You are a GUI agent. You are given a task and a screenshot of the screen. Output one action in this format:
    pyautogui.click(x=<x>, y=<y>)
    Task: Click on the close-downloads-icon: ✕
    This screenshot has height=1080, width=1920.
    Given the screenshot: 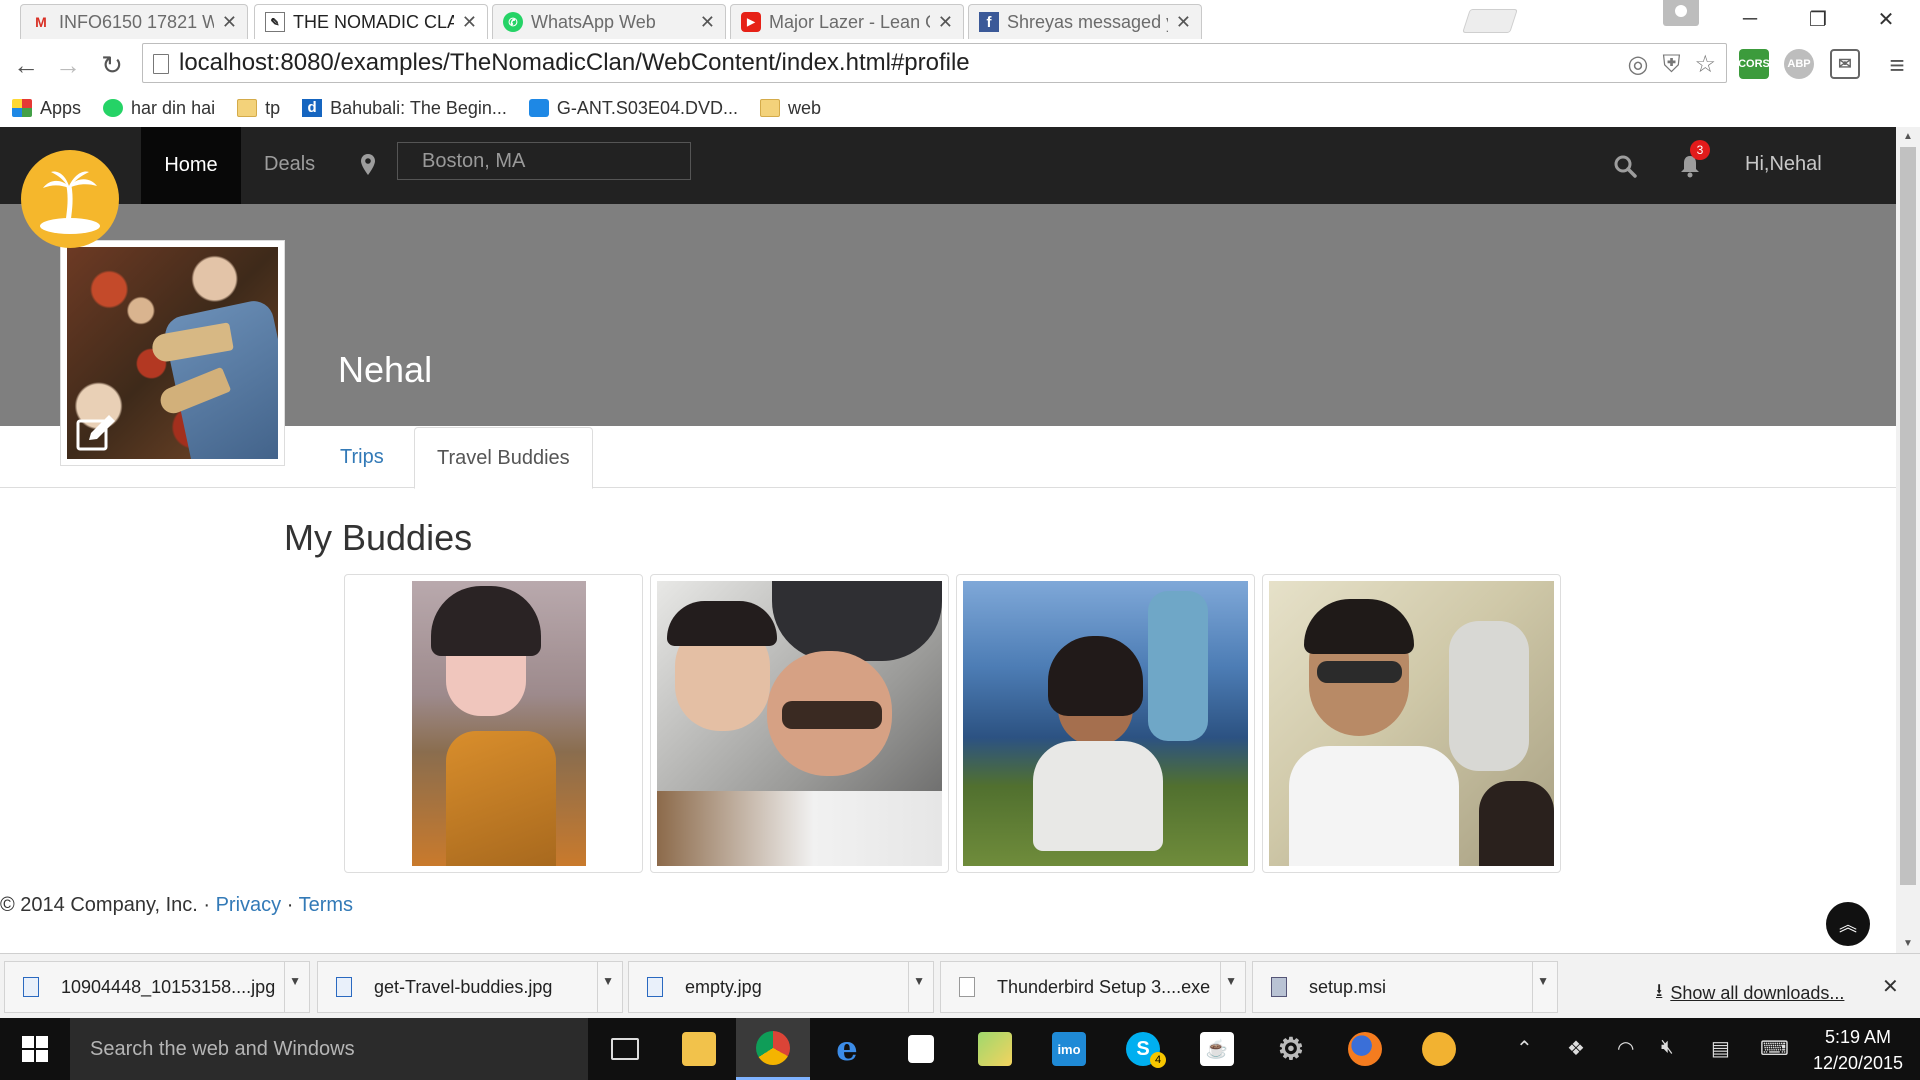 What is the action you would take?
    pyautogui.click(x=1890, y=986)
    